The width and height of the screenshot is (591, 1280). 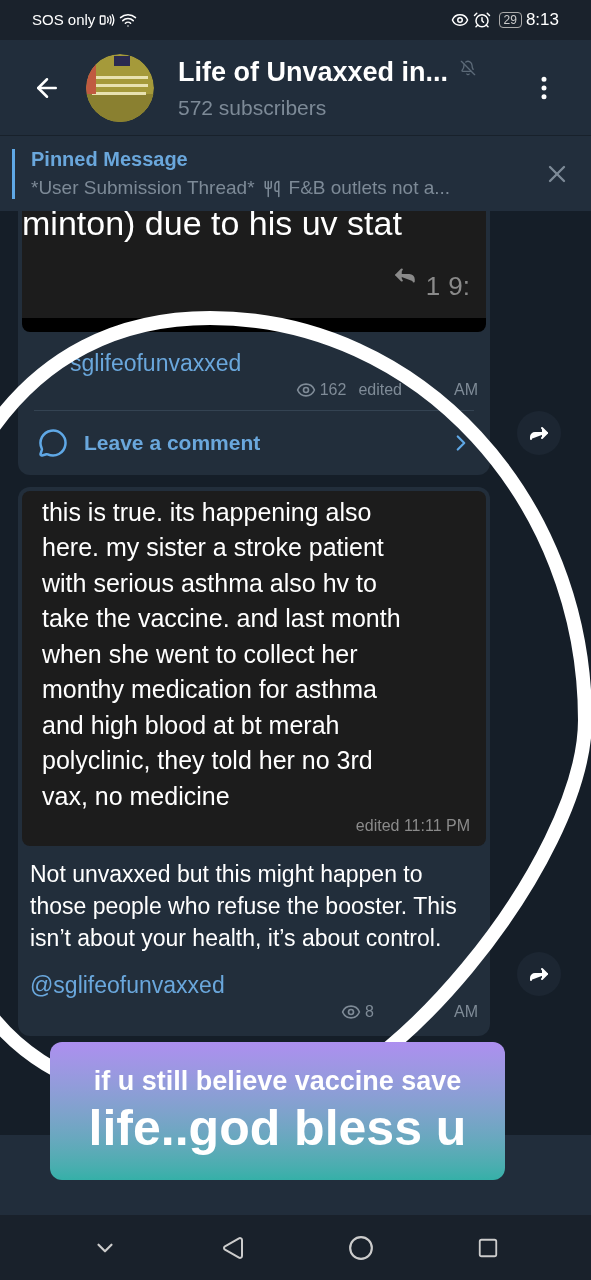 I want to click on screenshot-text: take the vaccine. and last month, so click(x=221, y=618).